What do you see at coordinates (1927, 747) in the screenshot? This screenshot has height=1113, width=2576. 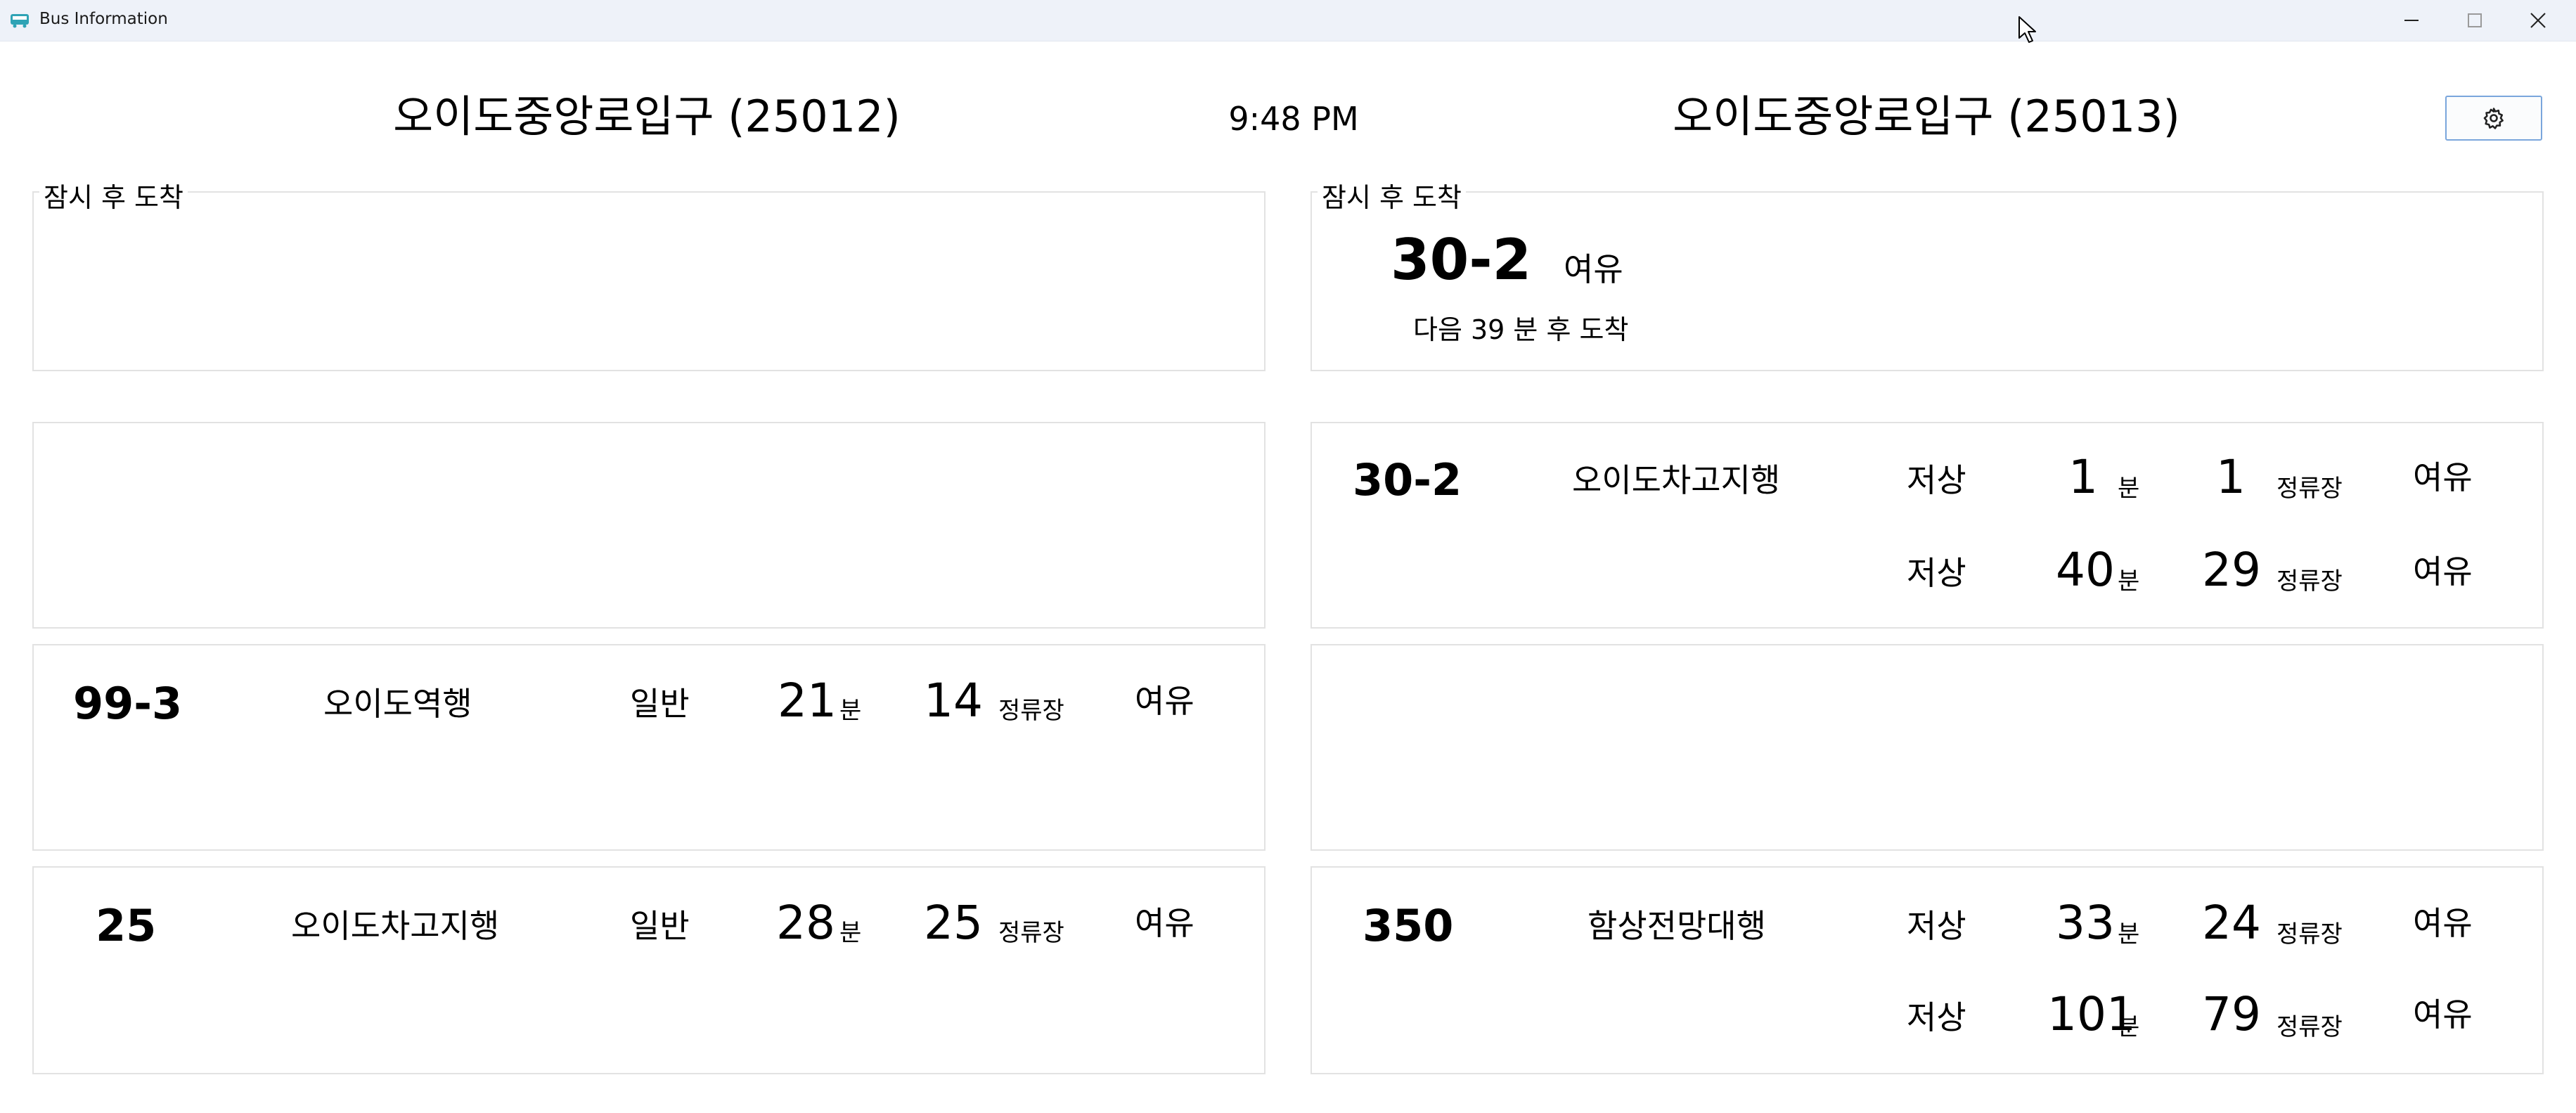 I see `right-empty-panel` at bounding box center [1927, 747].